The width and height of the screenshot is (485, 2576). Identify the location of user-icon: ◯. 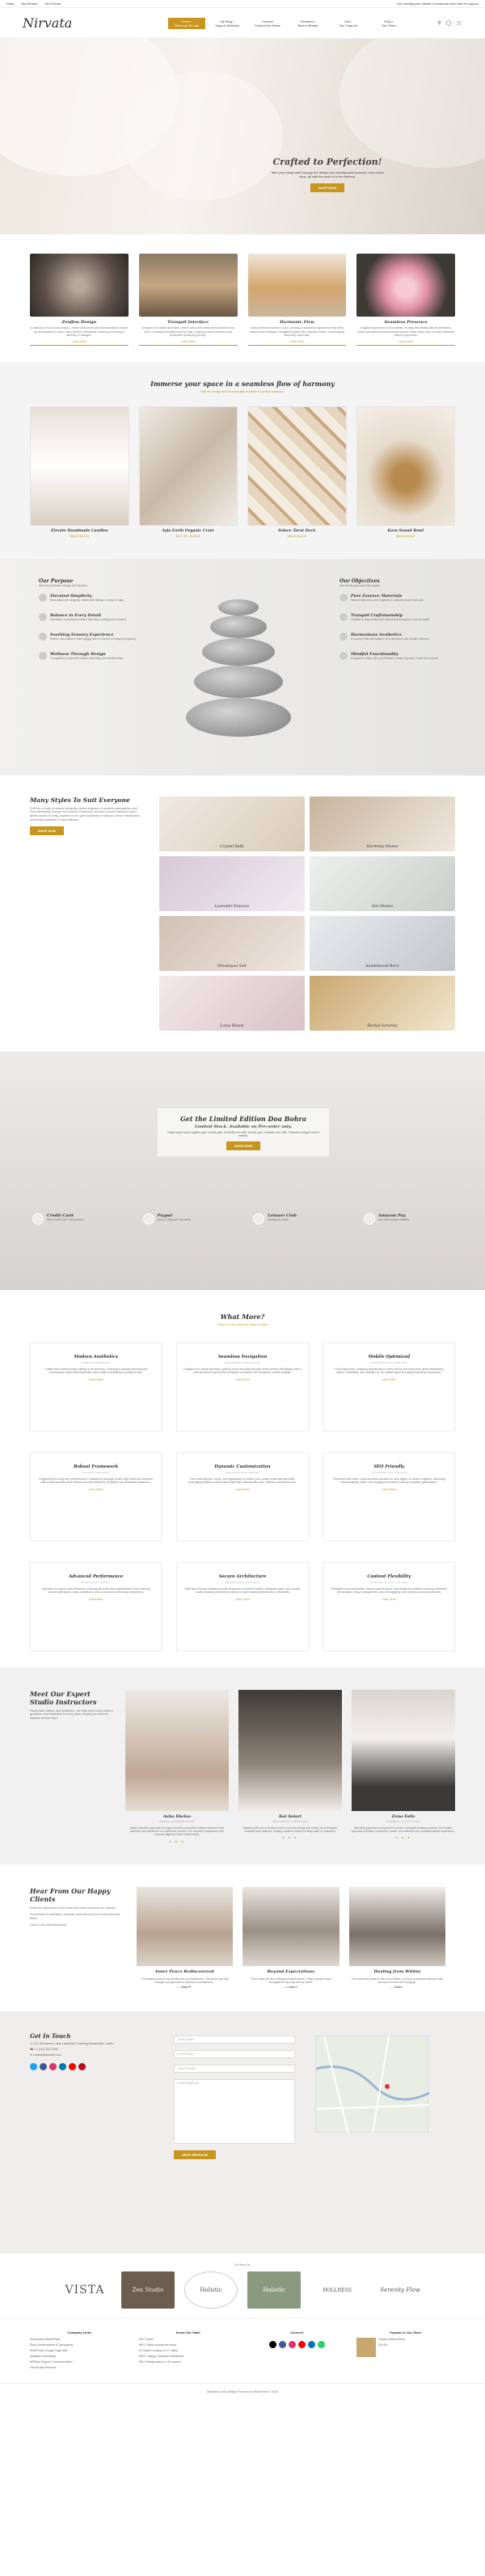
(449, 23).